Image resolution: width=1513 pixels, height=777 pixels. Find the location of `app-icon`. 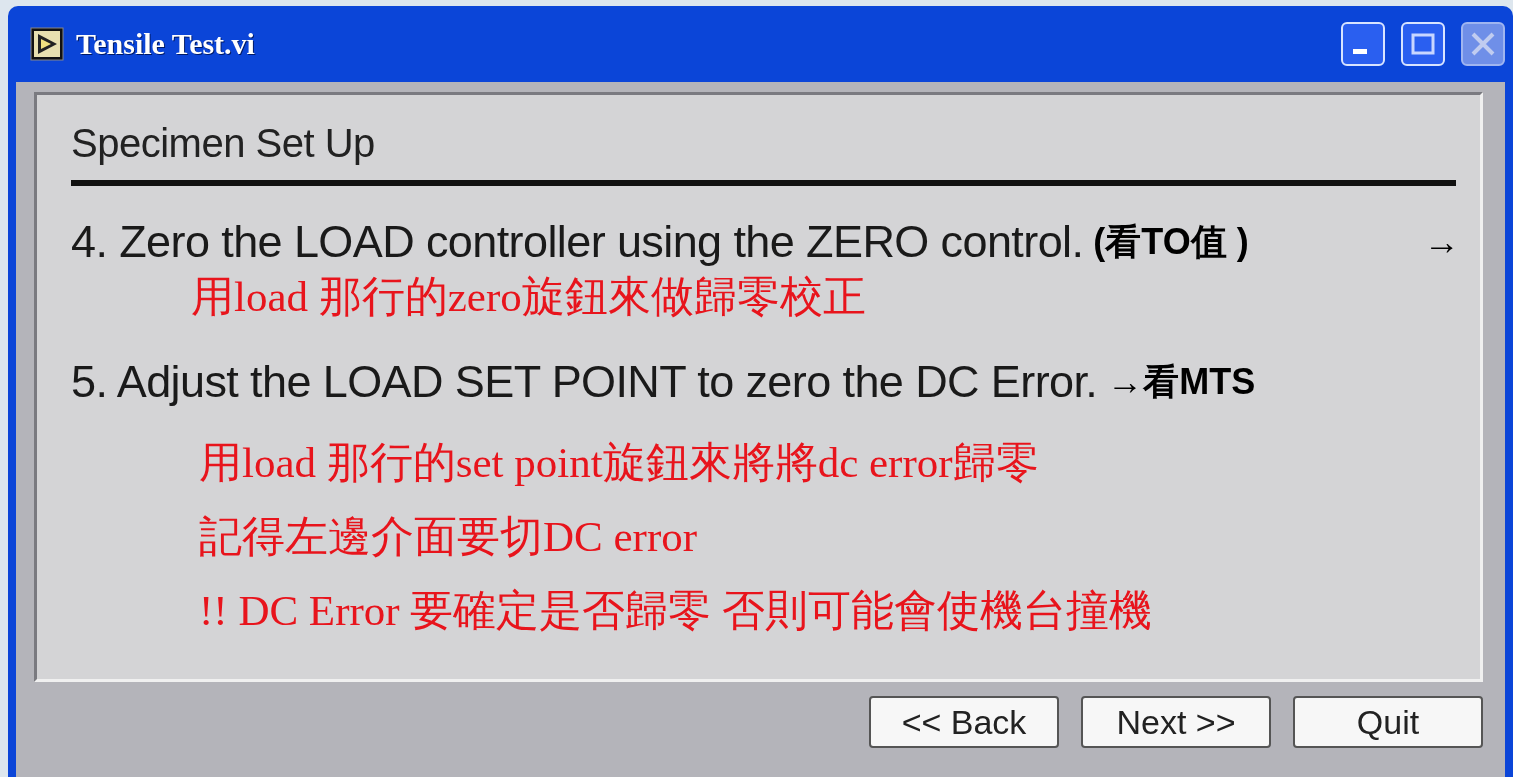

app-icon is located at coordinates (47, 44).